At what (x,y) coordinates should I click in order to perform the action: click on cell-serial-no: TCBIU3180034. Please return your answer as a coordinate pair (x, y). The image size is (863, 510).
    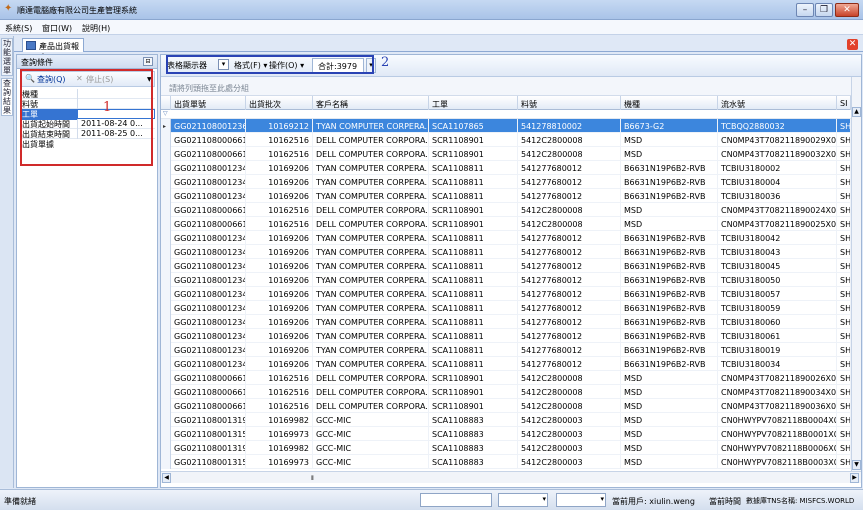
    Looking at the image, I should click on (777, 364).